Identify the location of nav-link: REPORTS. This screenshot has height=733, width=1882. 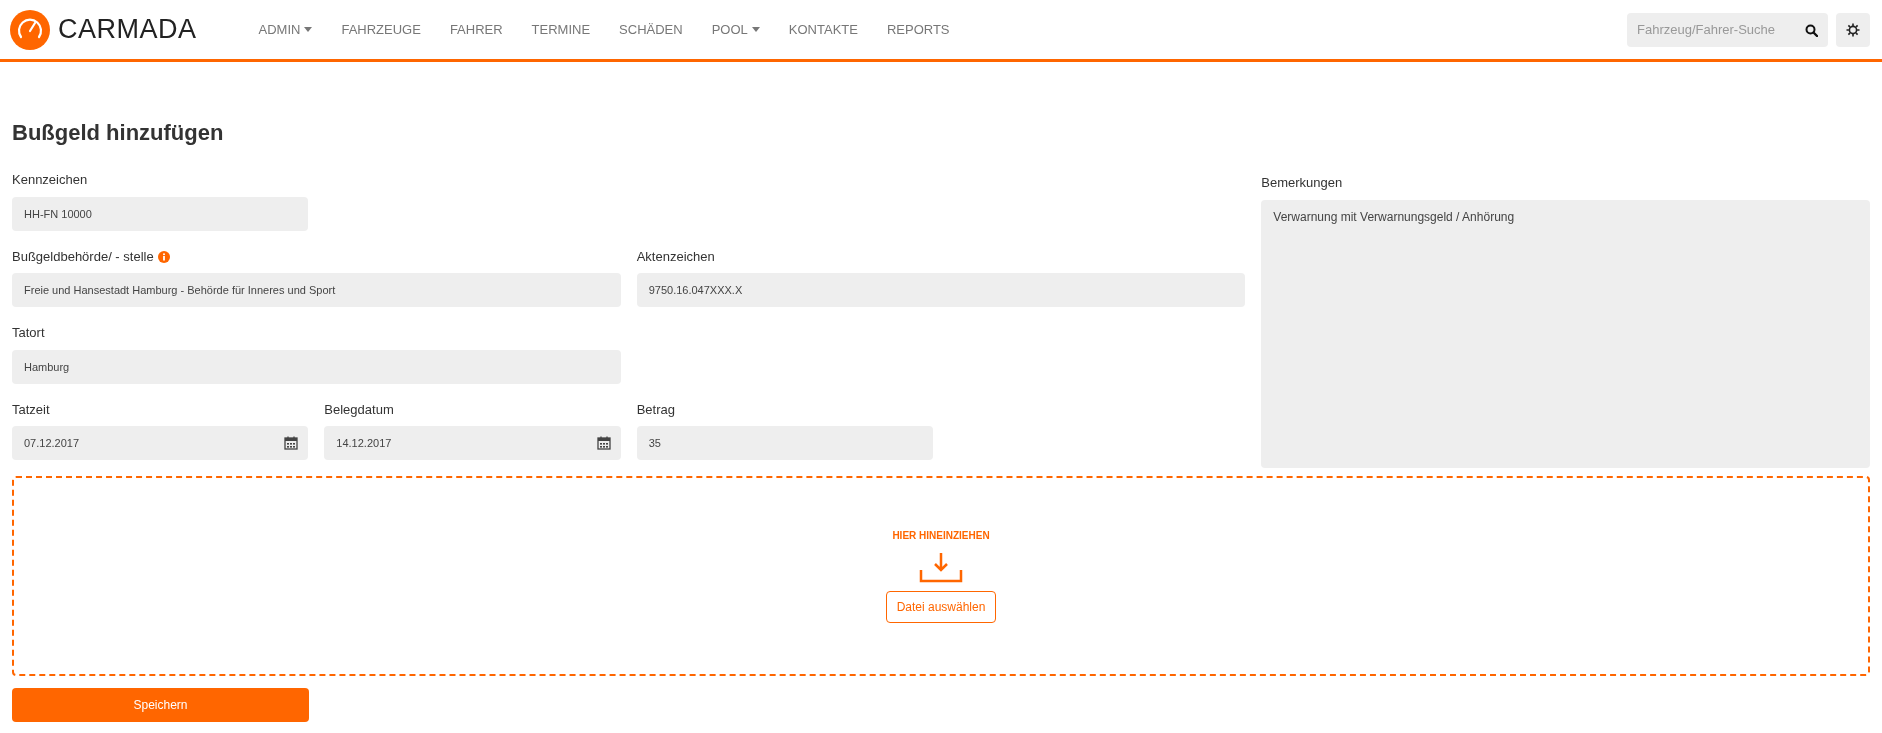
(918, 29).